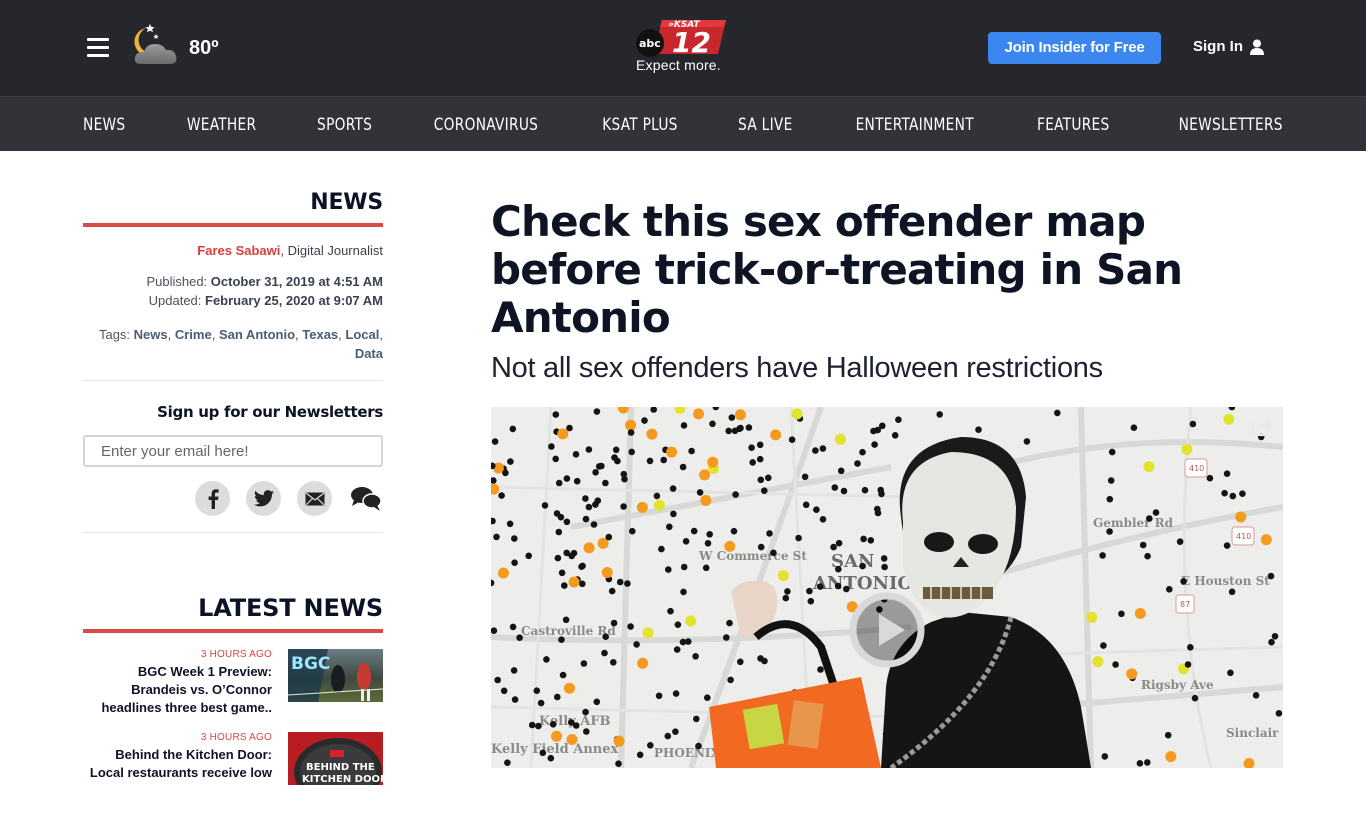  What do you see at coordinates (1133, 523) in the screenshot?
I see `map-label: Gembler Rd` at bounding box center [1133, 523].